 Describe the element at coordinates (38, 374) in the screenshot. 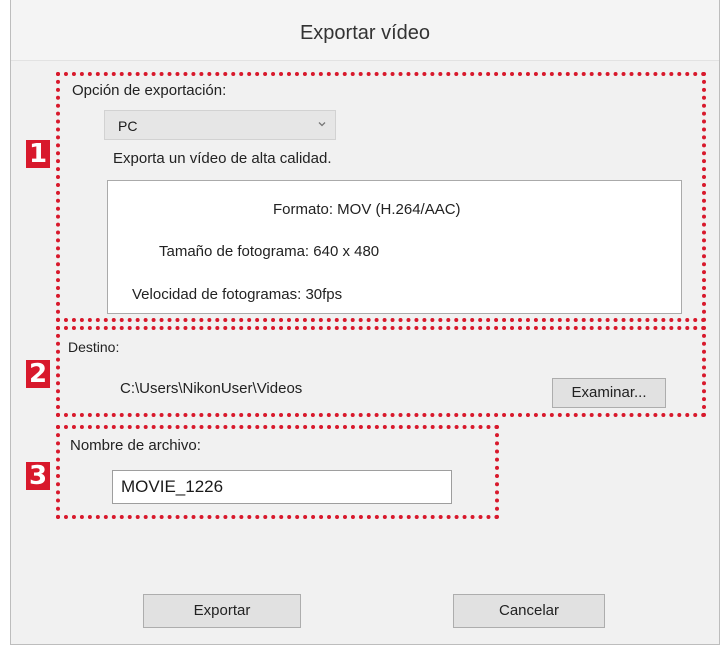

I see `callout-badge-2: 2` at that location.